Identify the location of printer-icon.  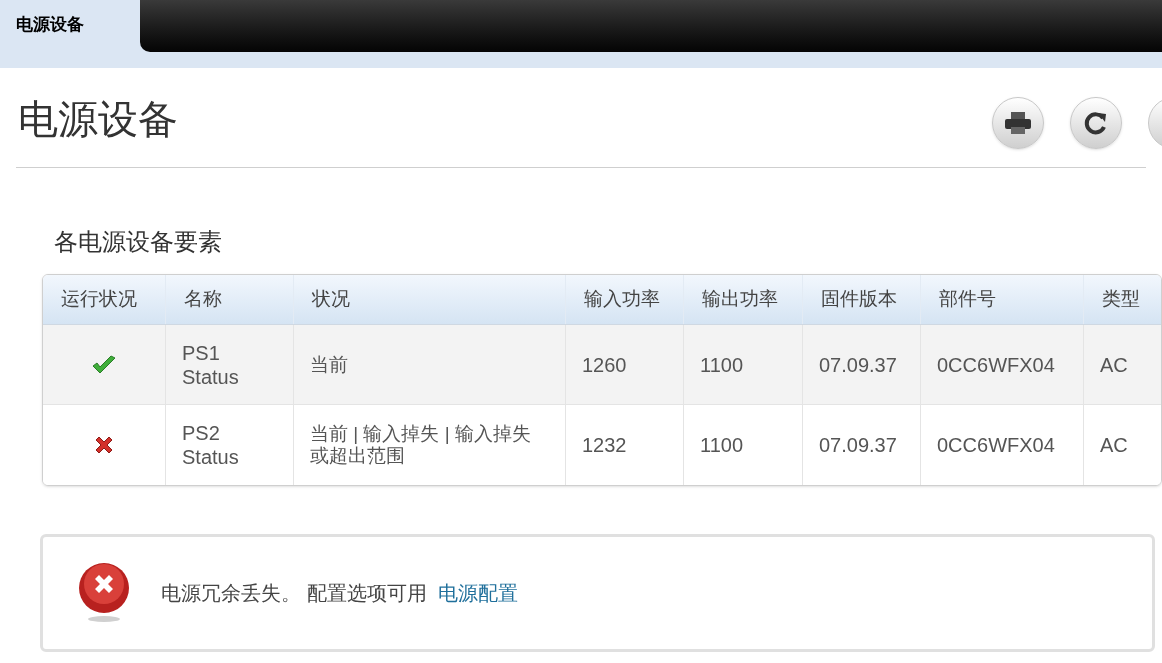
(1018, 122).